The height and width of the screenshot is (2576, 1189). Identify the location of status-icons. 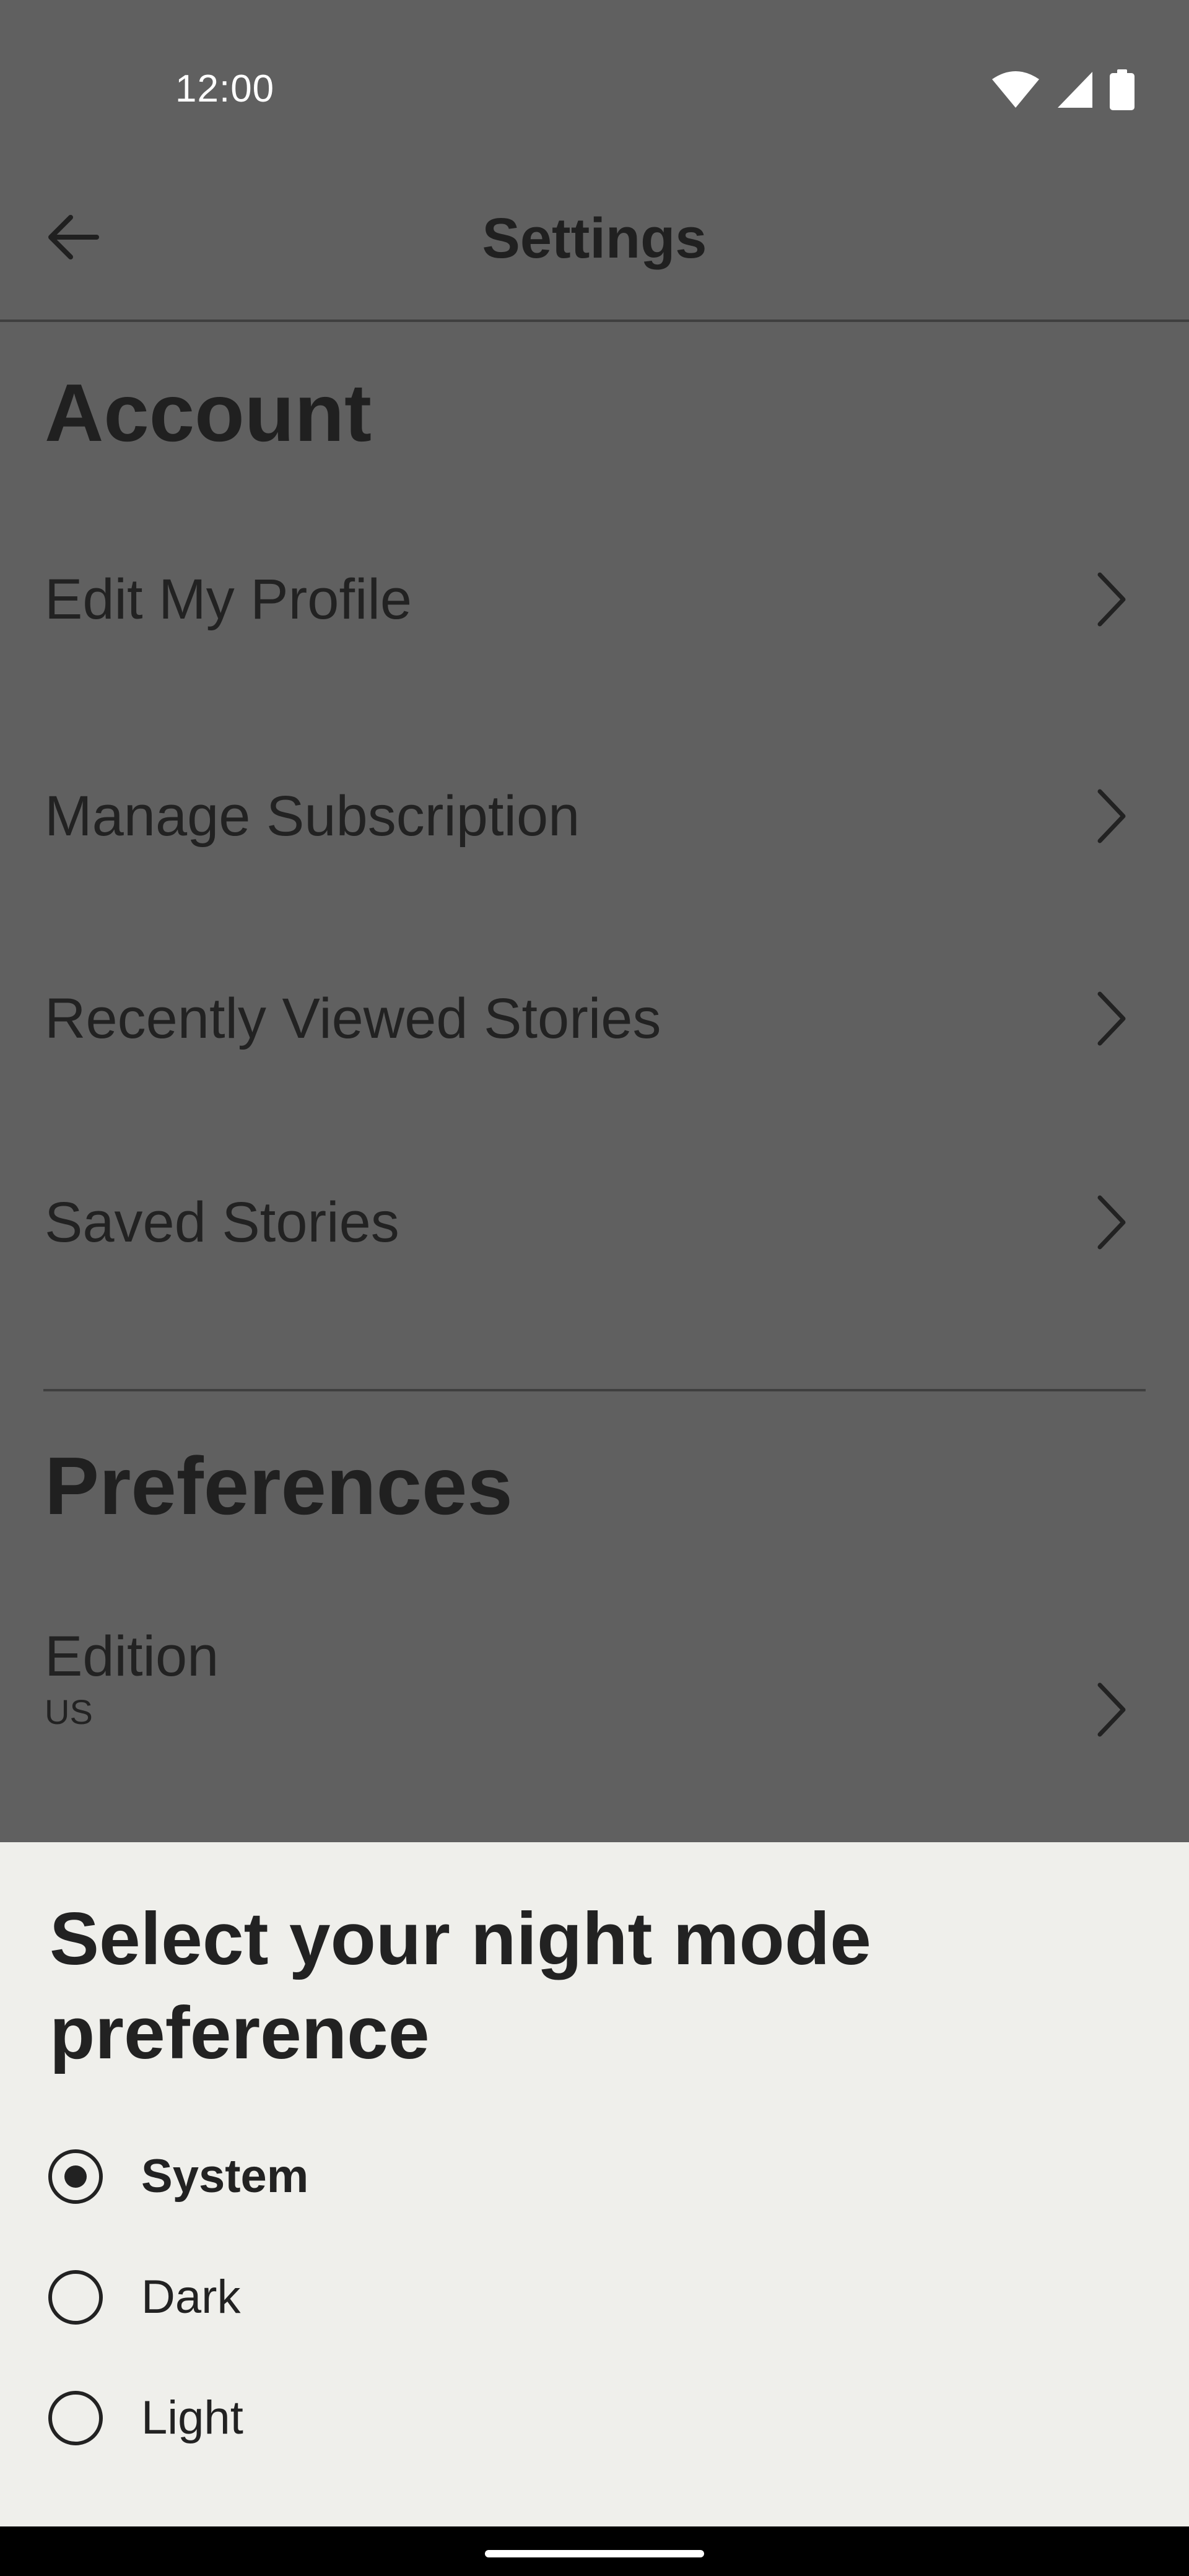
(1063, 91).